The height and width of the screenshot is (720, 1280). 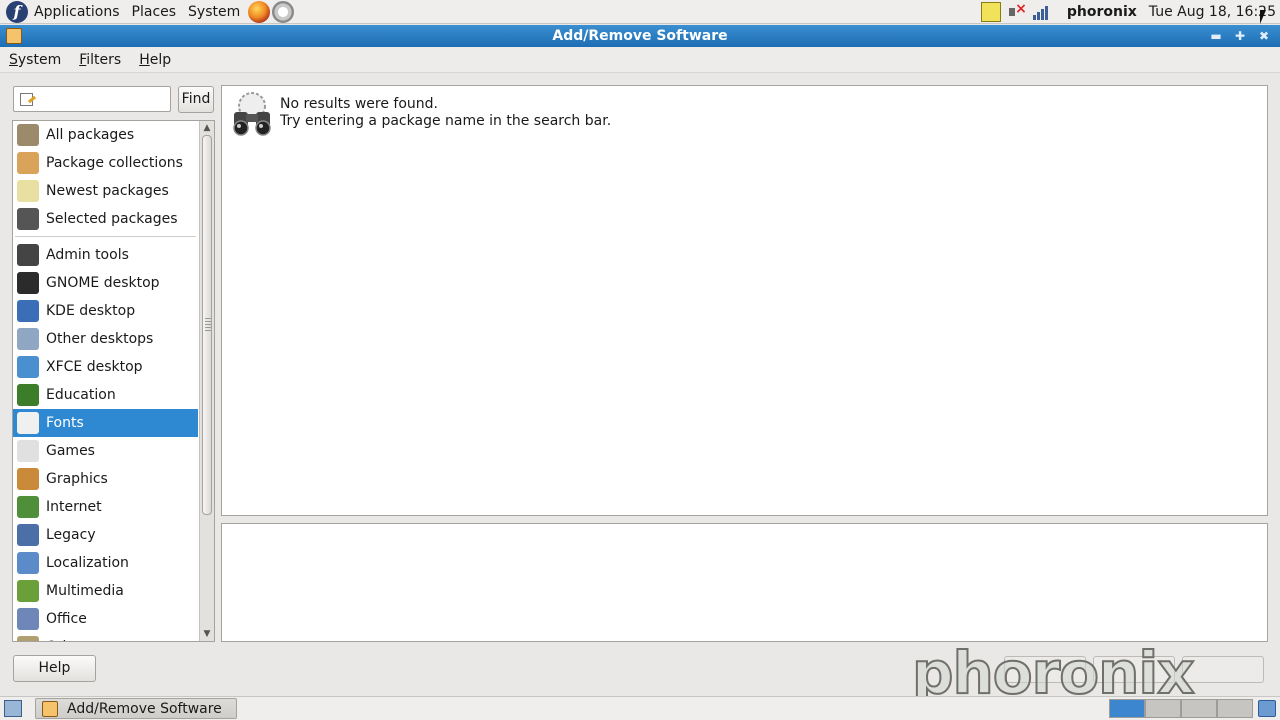 I want to click on office-icon, so click(x=28, y=619).